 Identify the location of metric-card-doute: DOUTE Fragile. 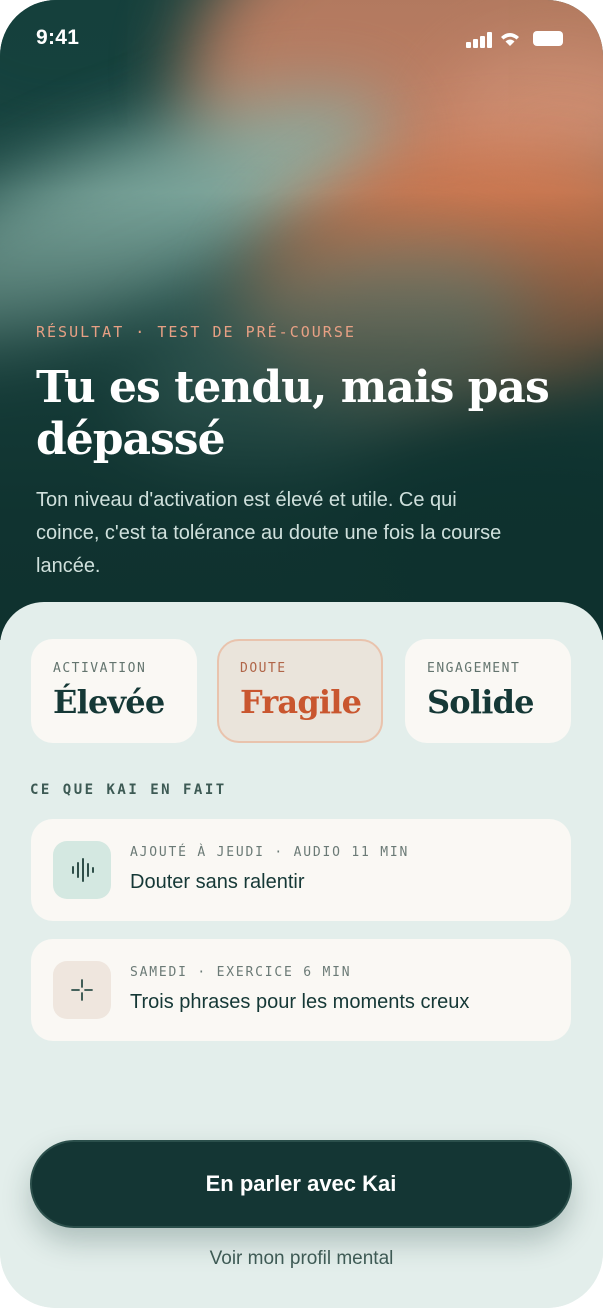
(300, 691).